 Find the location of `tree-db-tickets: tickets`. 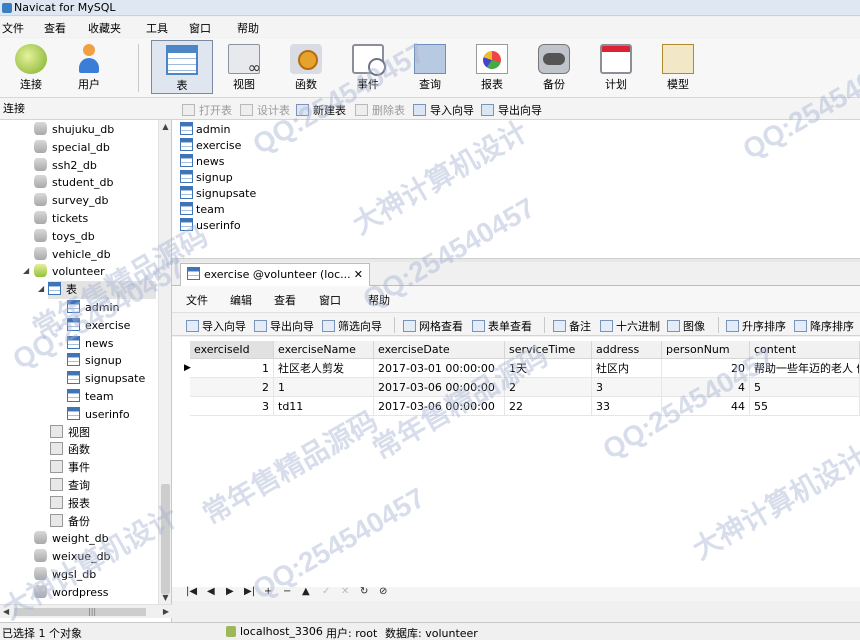

tree-db-tickets: tickets is located at coordinates (61, 219).